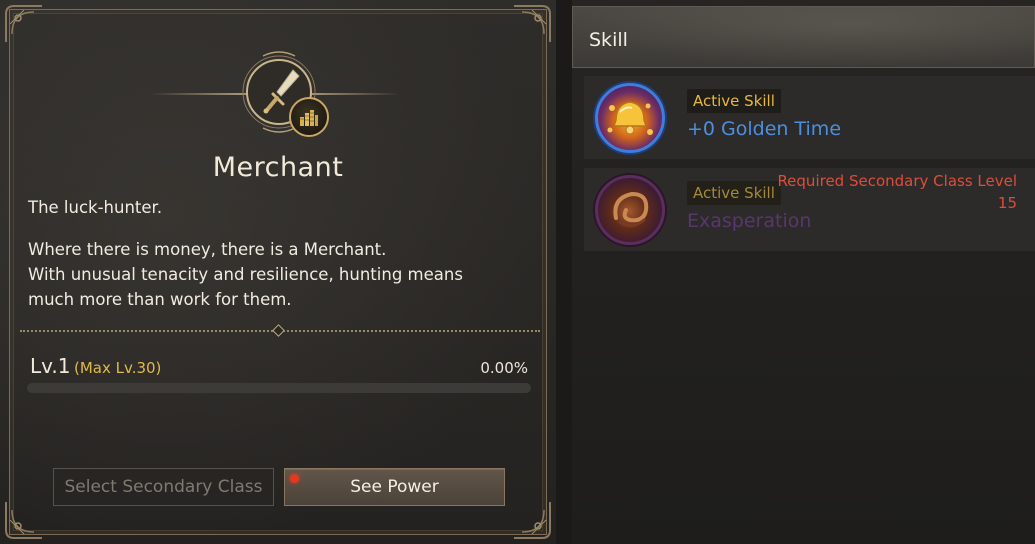 The image size is (1035, 544). Describe the element at coordinates (309, 117) in the screenshot. I see `gold-coins-icon` at that location.